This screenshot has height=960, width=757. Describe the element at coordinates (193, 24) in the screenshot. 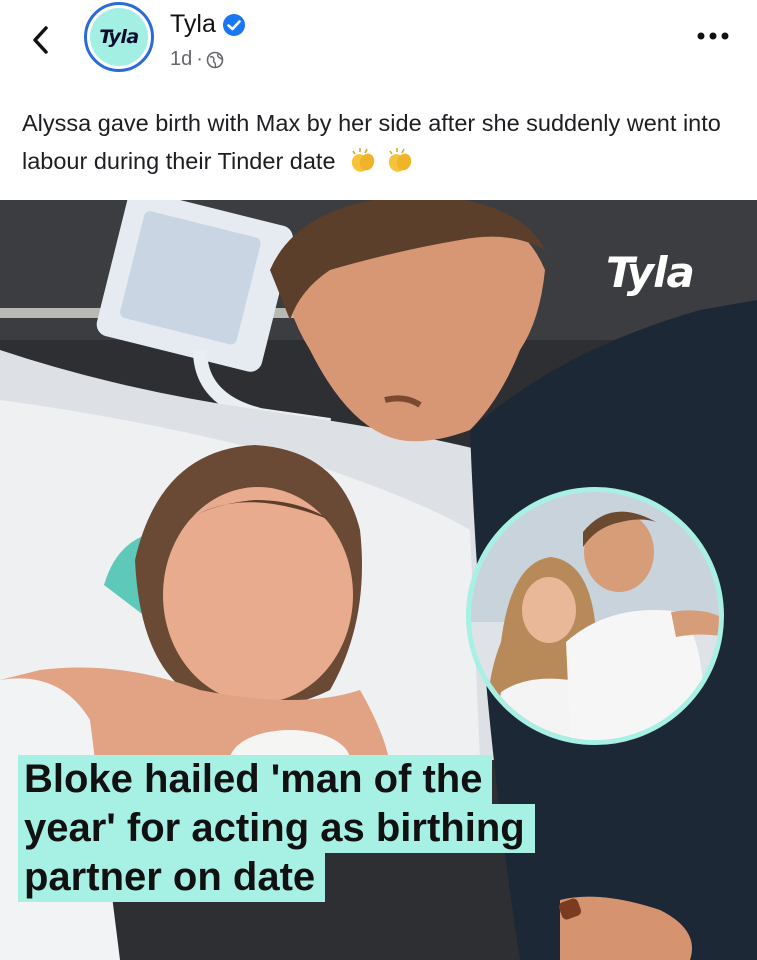

I see `author-name: Tyla` at that location.